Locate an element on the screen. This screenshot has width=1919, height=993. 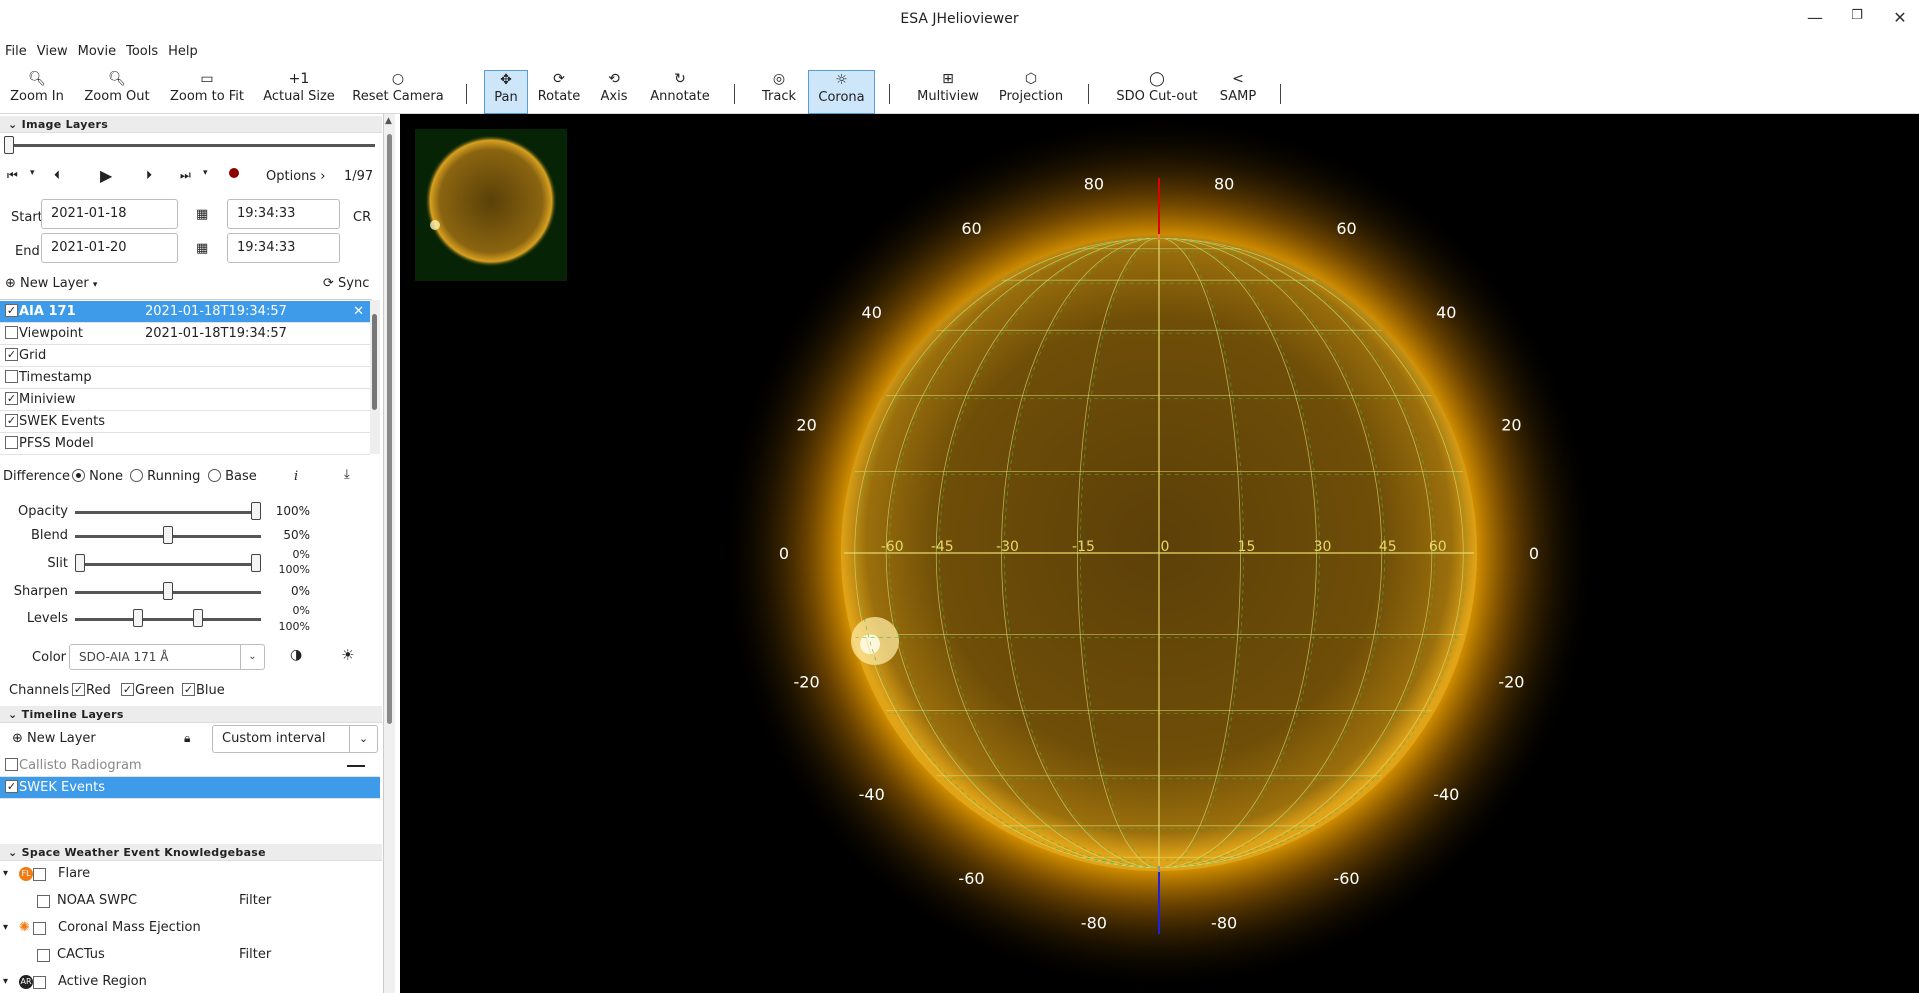
pan-button: ✥ Pan is located at coordinates (506, 92).